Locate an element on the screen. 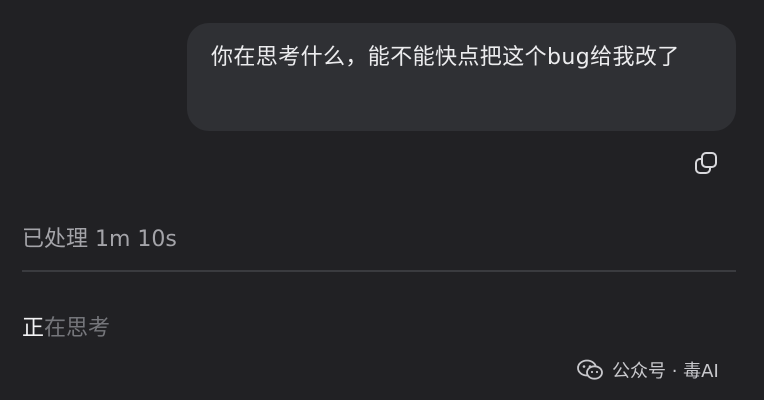  processed-time-label: 已处理 1m 10s is located at coordinates (99, 239).